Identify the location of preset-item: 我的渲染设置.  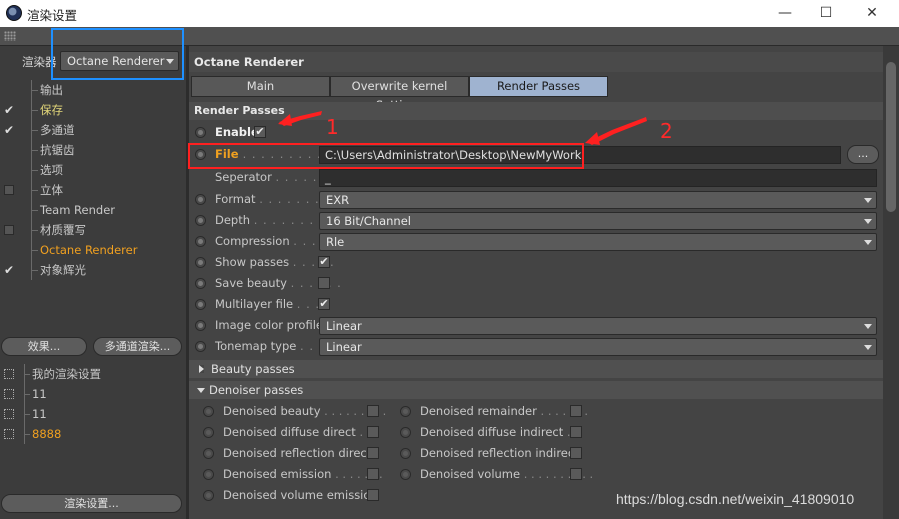
(93, 374).